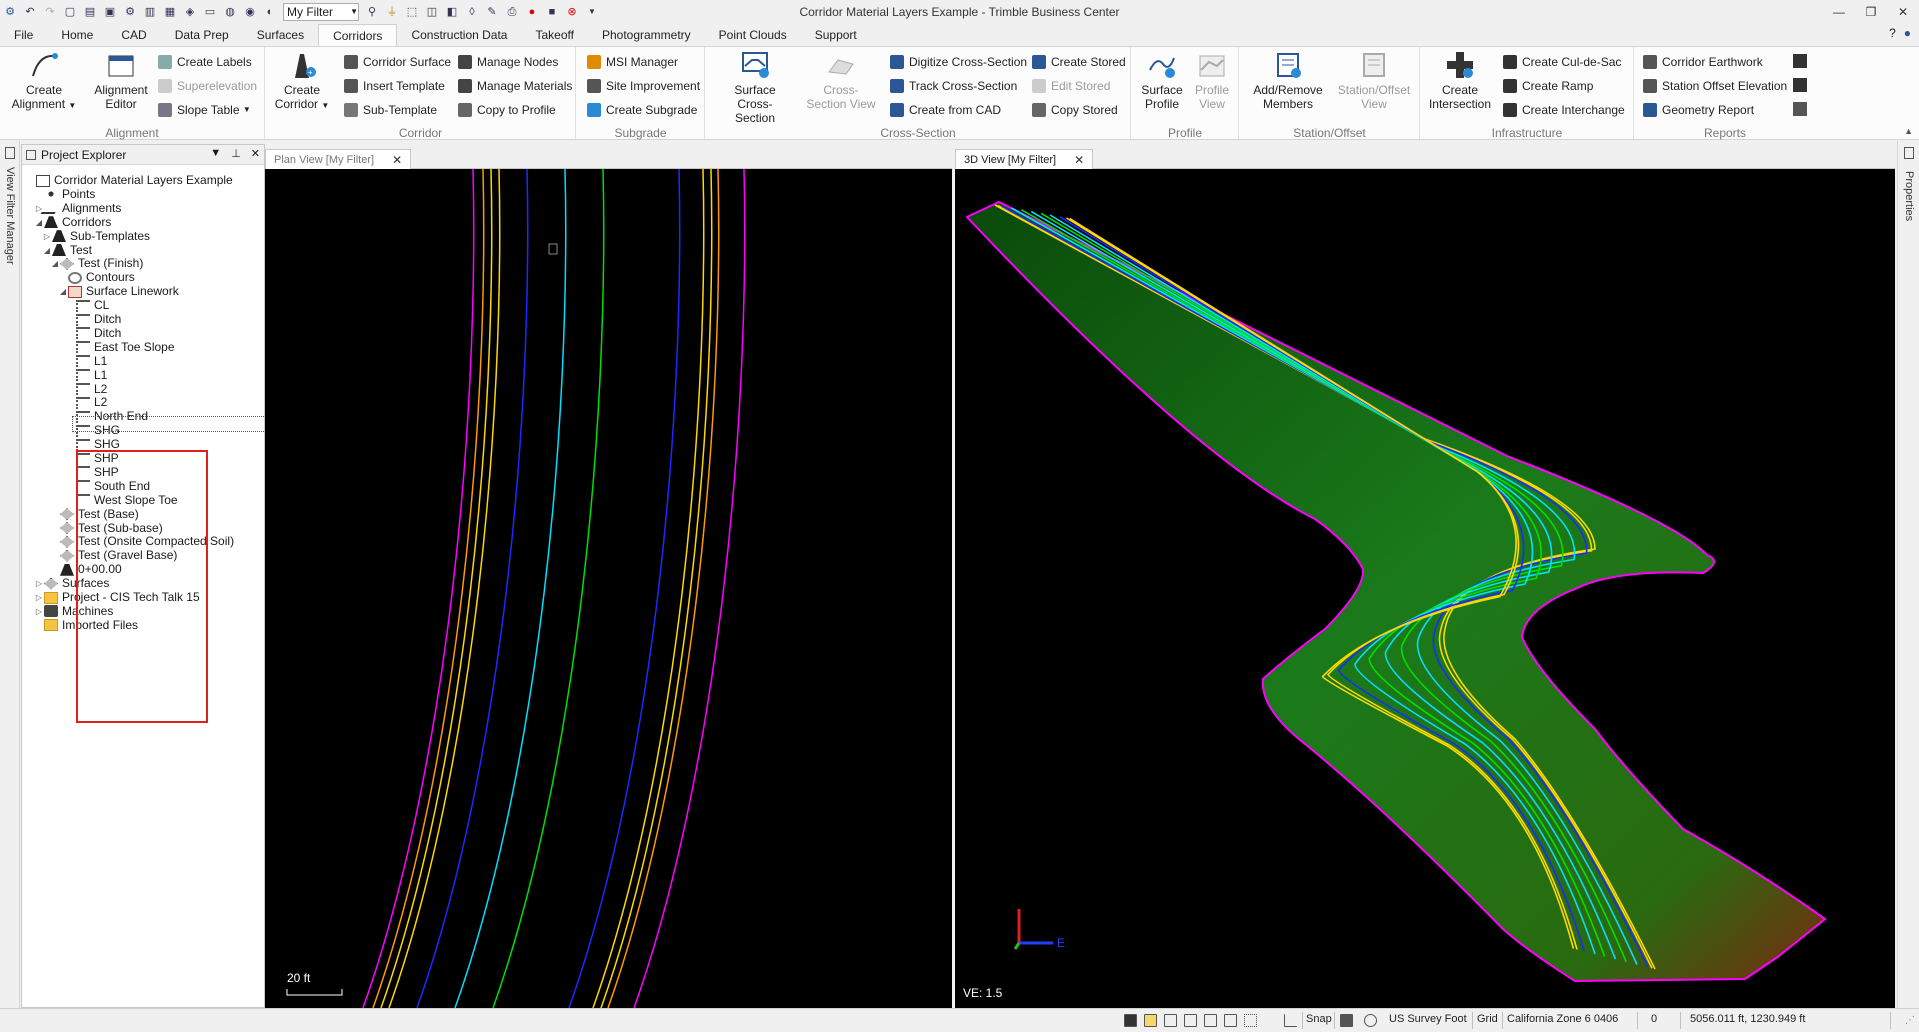  I want to click on copy-to-profile-button: Copy to Profile, so click(507, 110).